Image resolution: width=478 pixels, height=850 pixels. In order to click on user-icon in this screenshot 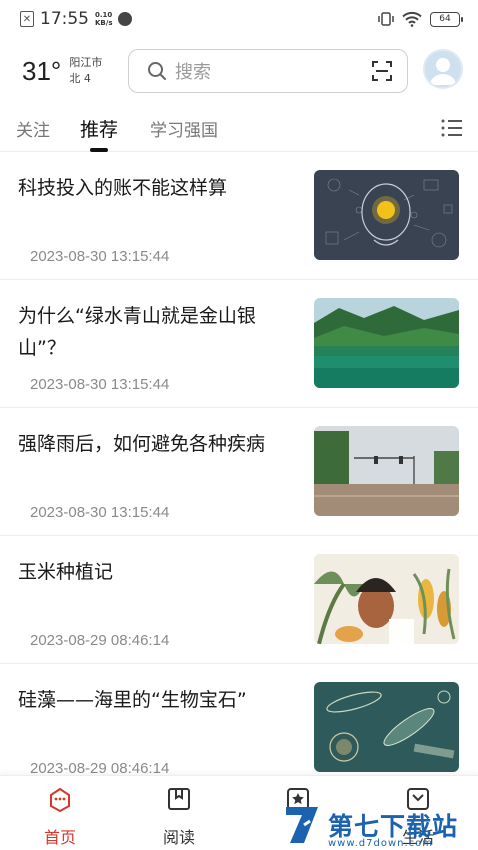, I will do `click(443, 71)`.